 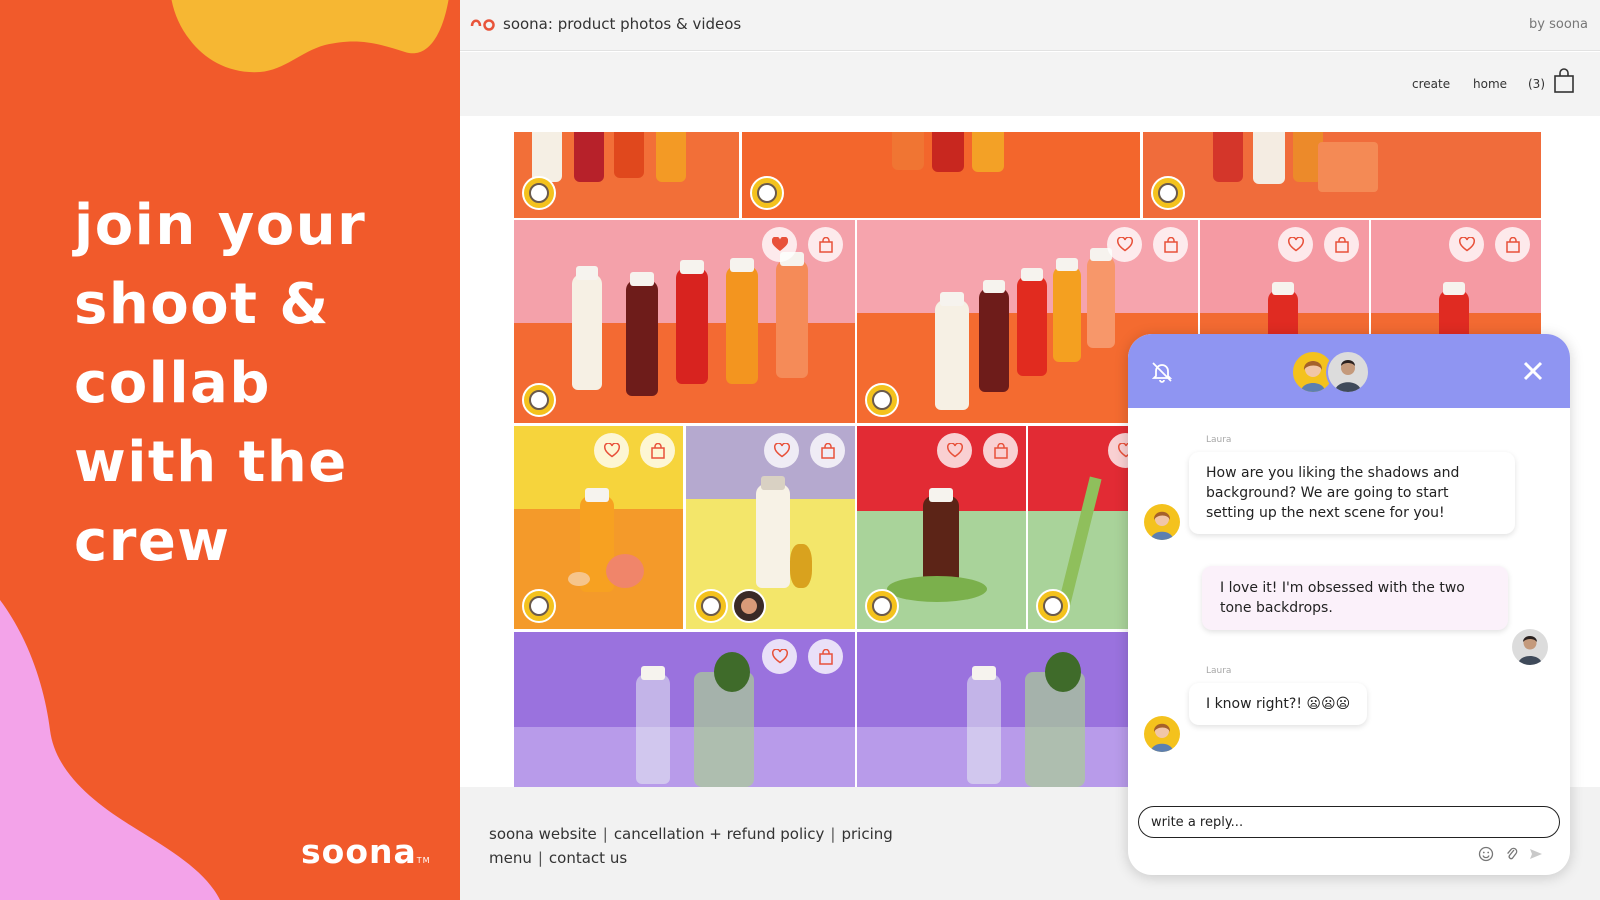 I want to click on footer-link-pricing: pricing, so click(x=866, y=834).